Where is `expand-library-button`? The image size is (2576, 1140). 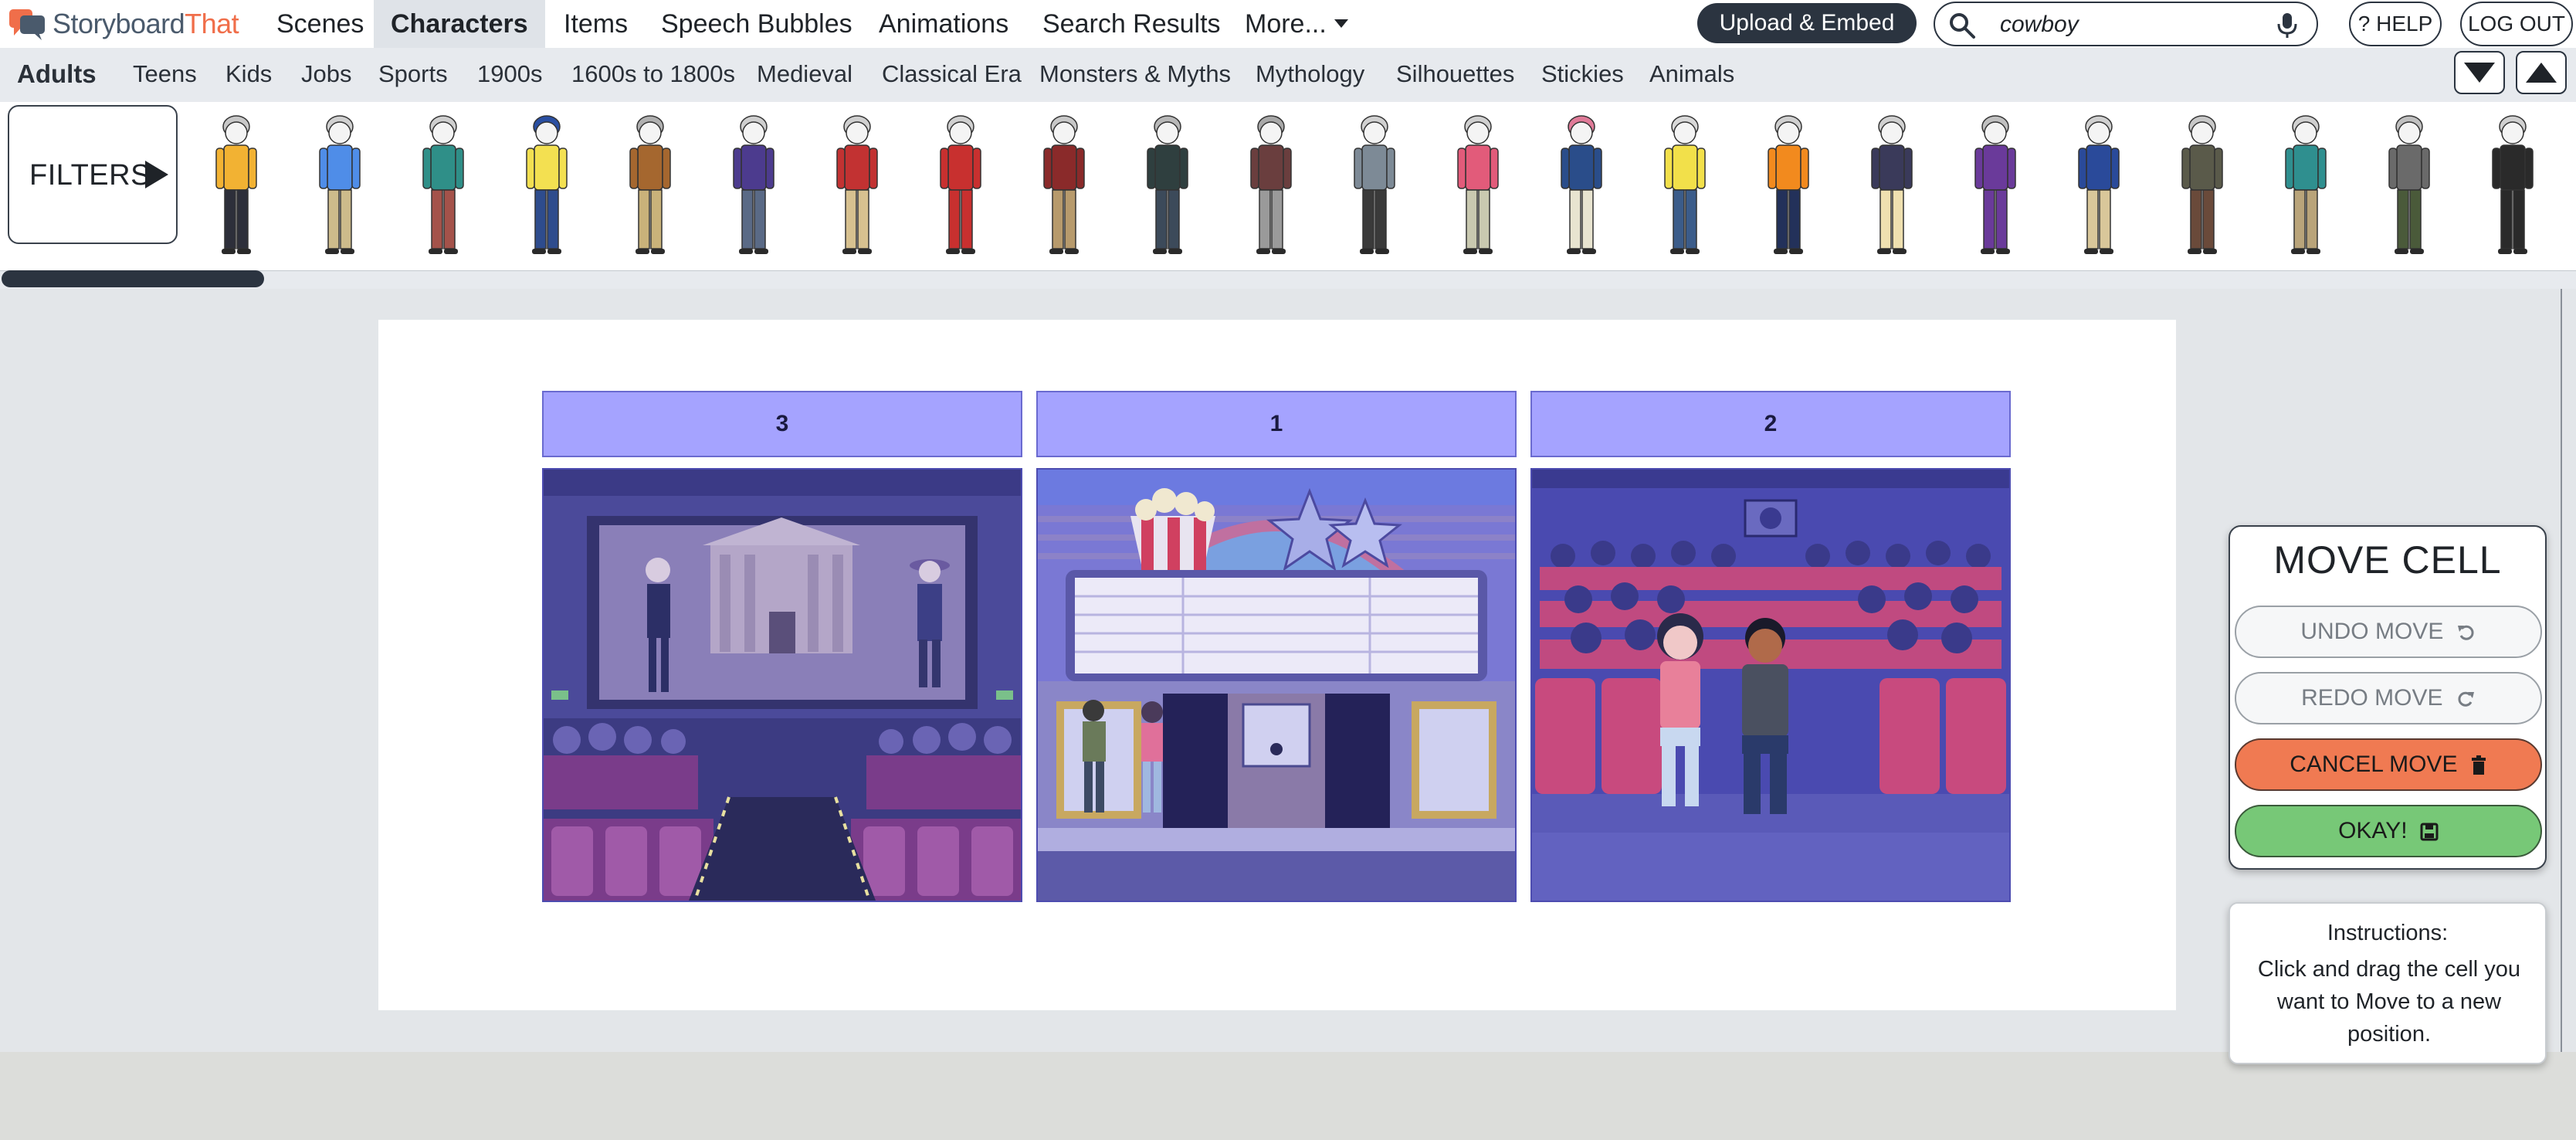 expand-library-button is located at coordinates (2541, 72).